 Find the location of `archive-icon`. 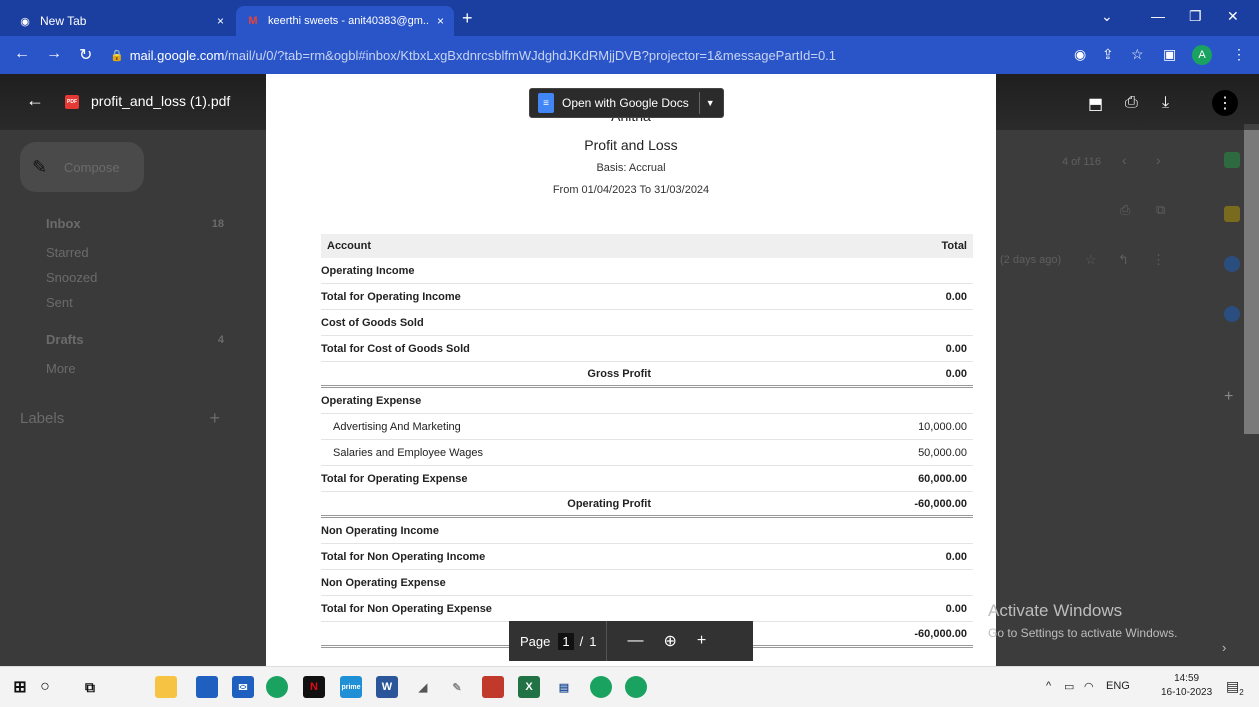

archive-icon is located at coordinates (493, 687).